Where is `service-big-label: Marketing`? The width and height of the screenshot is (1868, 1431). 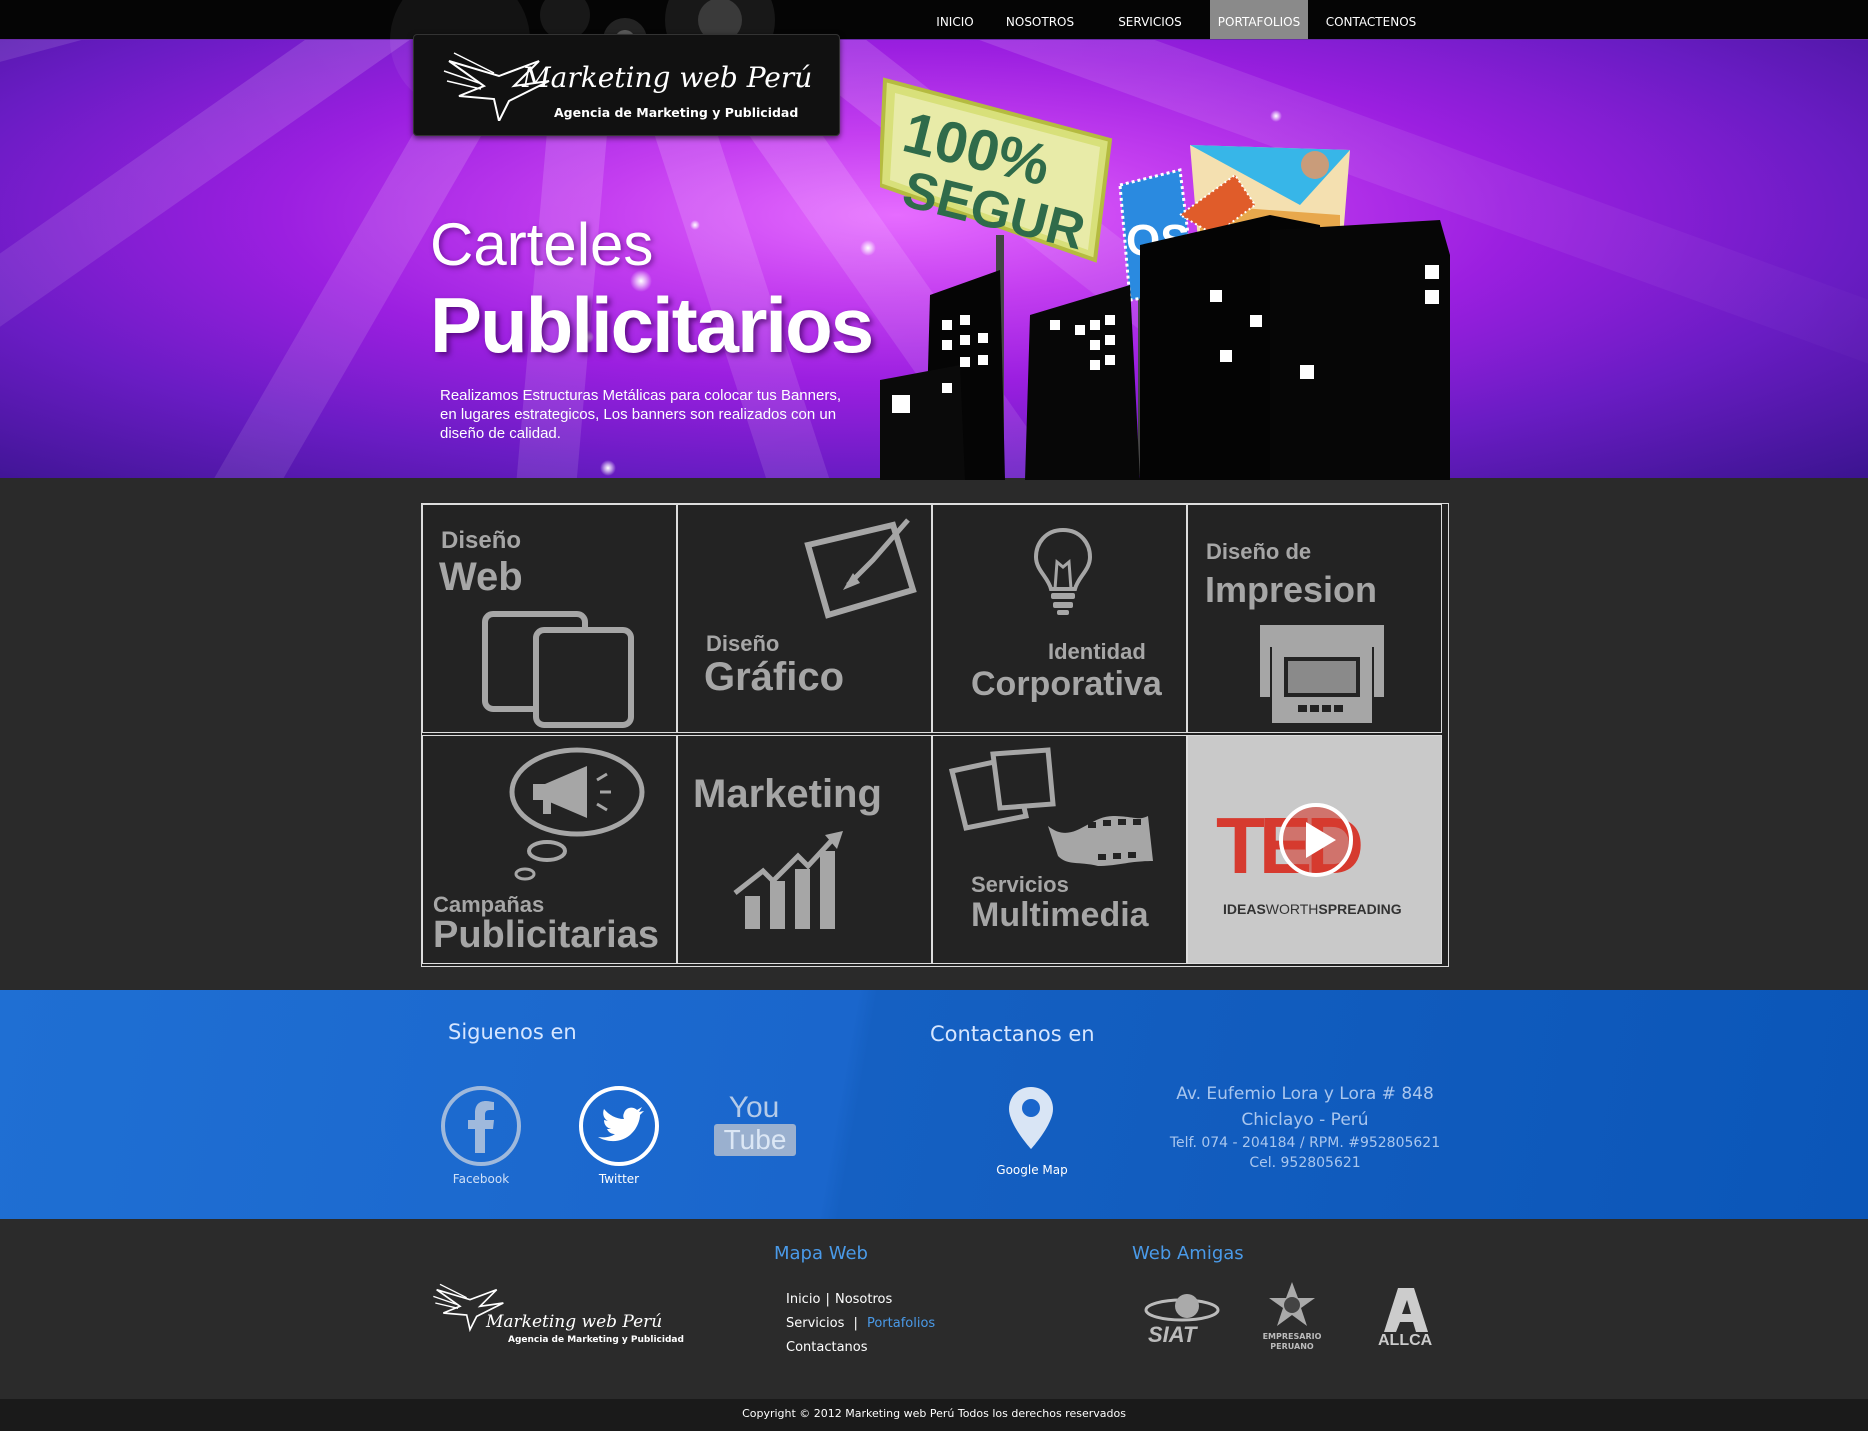 service-big-label: Marketing is located at coordinates (787, 794).